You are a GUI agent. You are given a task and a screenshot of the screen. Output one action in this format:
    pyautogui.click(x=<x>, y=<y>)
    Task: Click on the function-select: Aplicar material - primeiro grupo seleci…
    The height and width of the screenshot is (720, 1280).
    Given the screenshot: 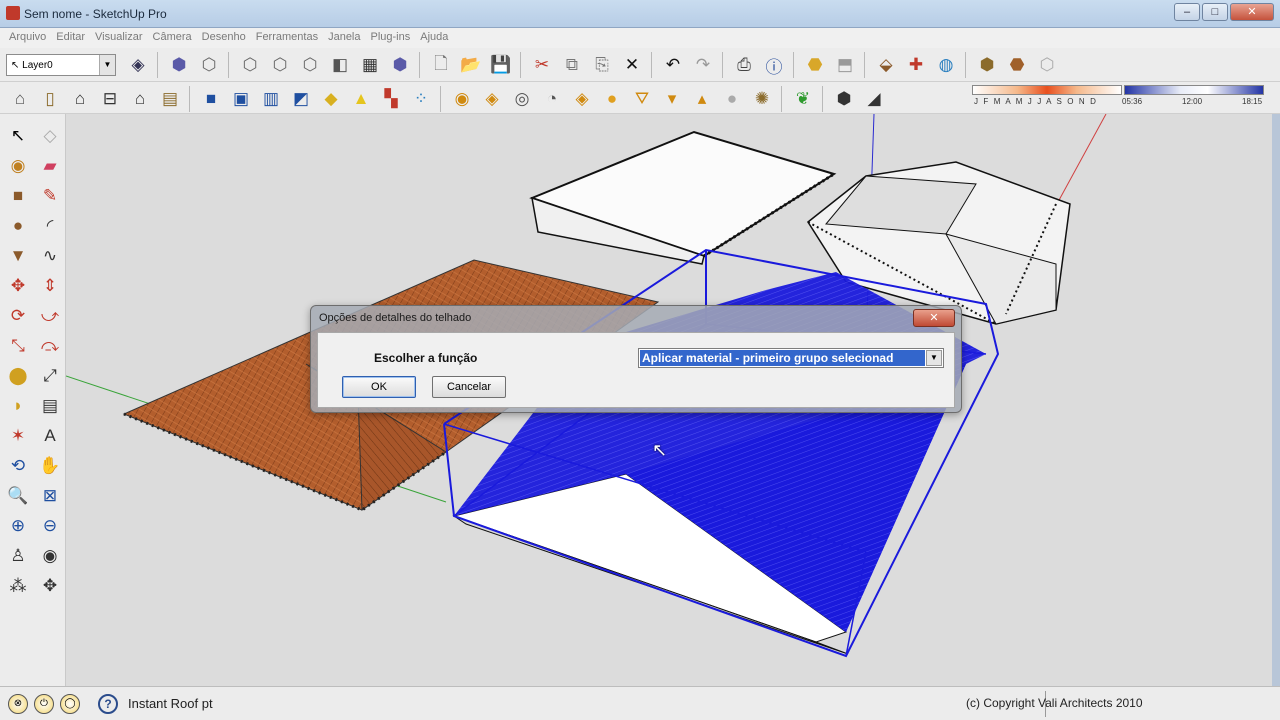 What is the action you would take?
    pyautogui.click(x=791, y=358)
    